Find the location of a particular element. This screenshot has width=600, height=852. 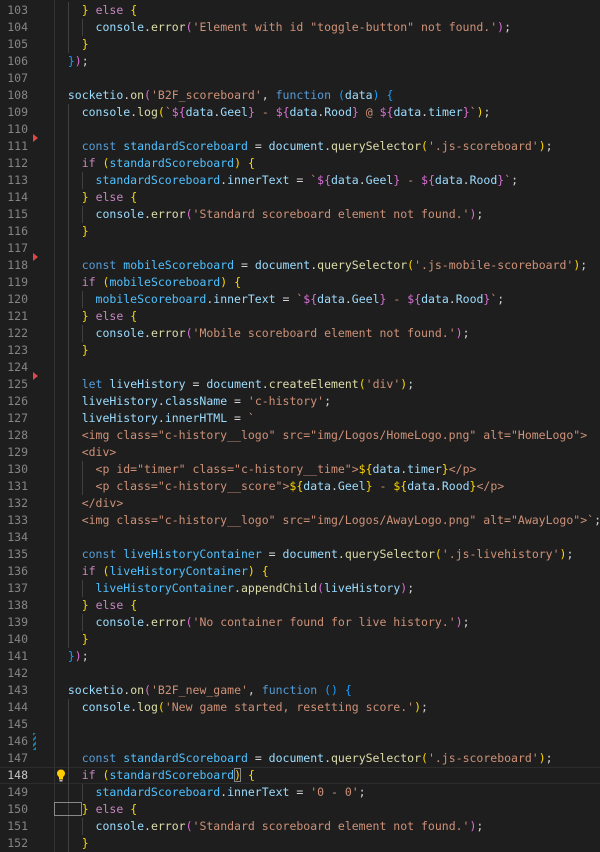

code-line: 152 } is located at coordinates (300, 843).